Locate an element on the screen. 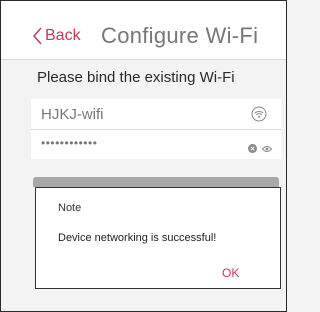  back-label: Back is located at coordinates (63, 35).